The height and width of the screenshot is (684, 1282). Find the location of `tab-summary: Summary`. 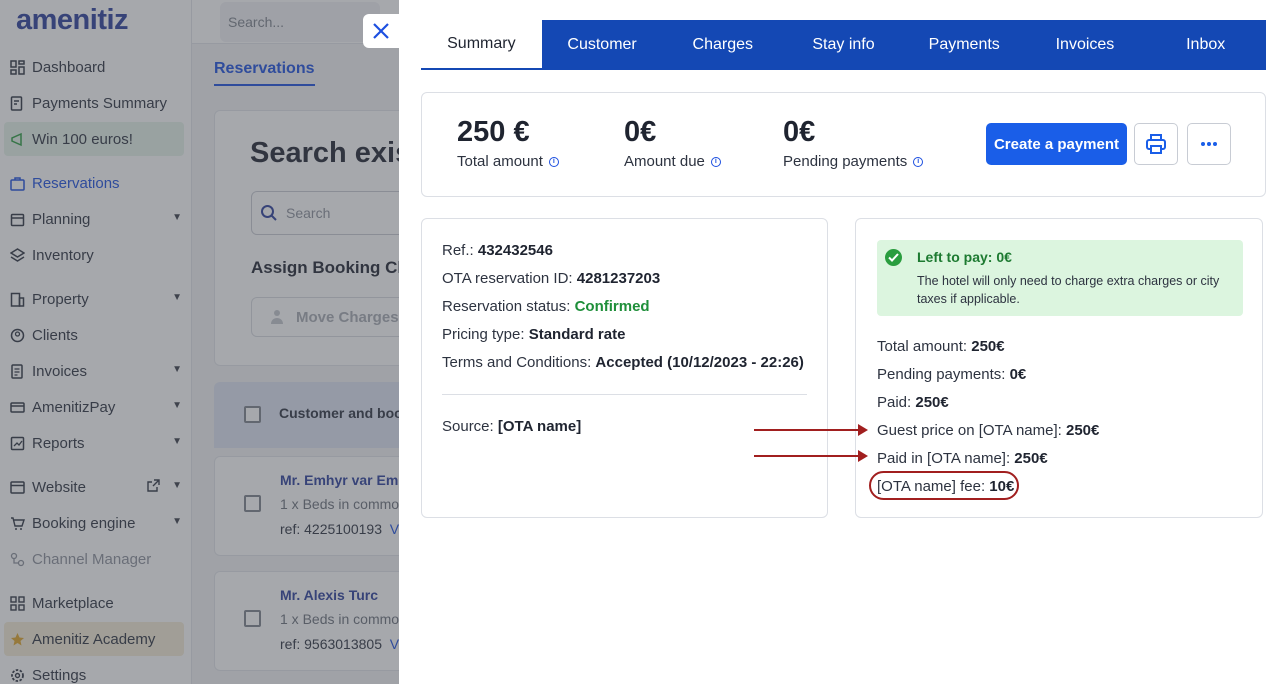

tab-summary: Summary is located at coordinates (481, 45).